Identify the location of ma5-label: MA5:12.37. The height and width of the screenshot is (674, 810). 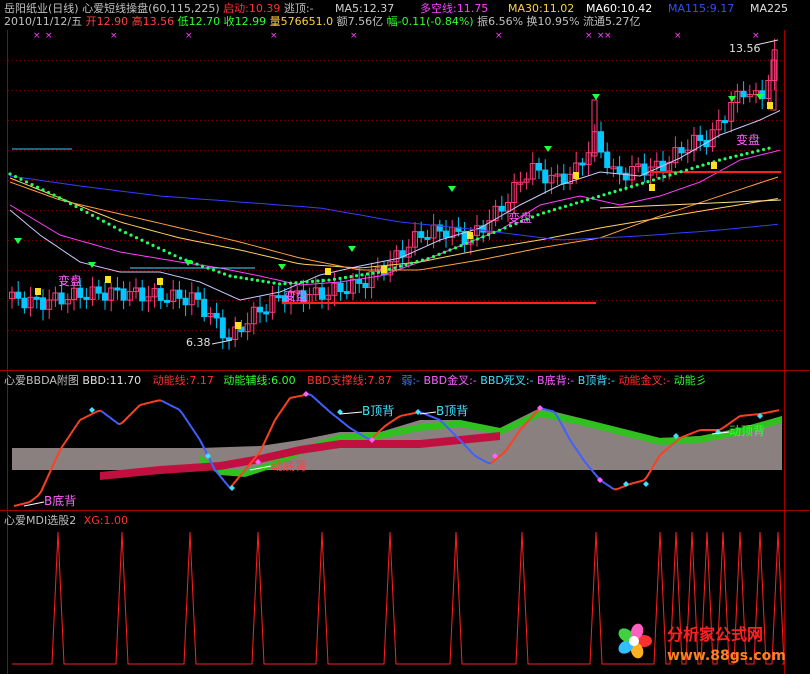
(365, 8).